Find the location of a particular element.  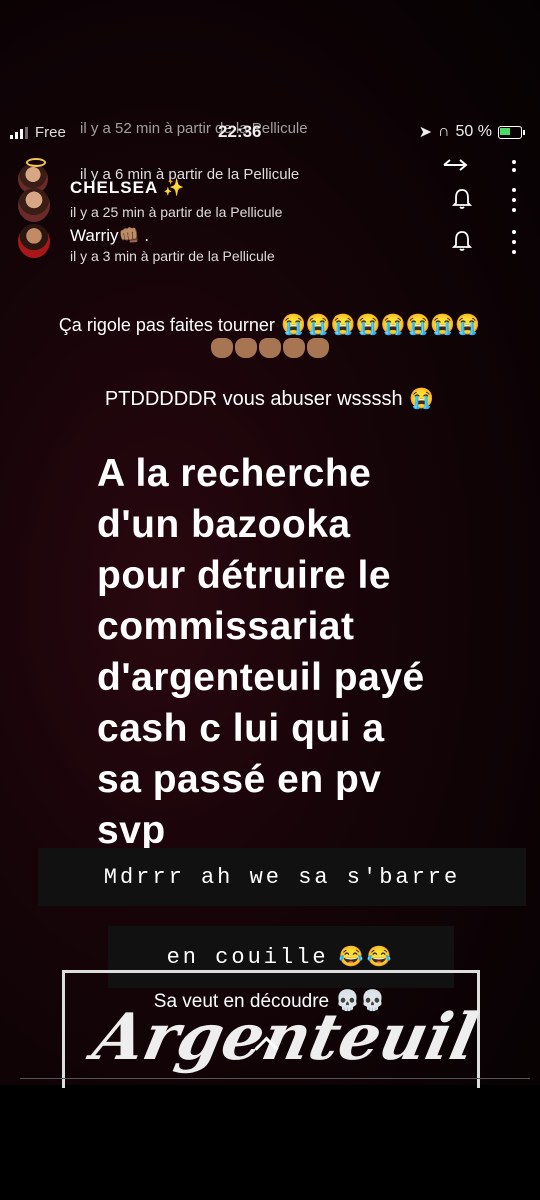

main-text-line: sa passé en pv is located at coordinates (239, 779).